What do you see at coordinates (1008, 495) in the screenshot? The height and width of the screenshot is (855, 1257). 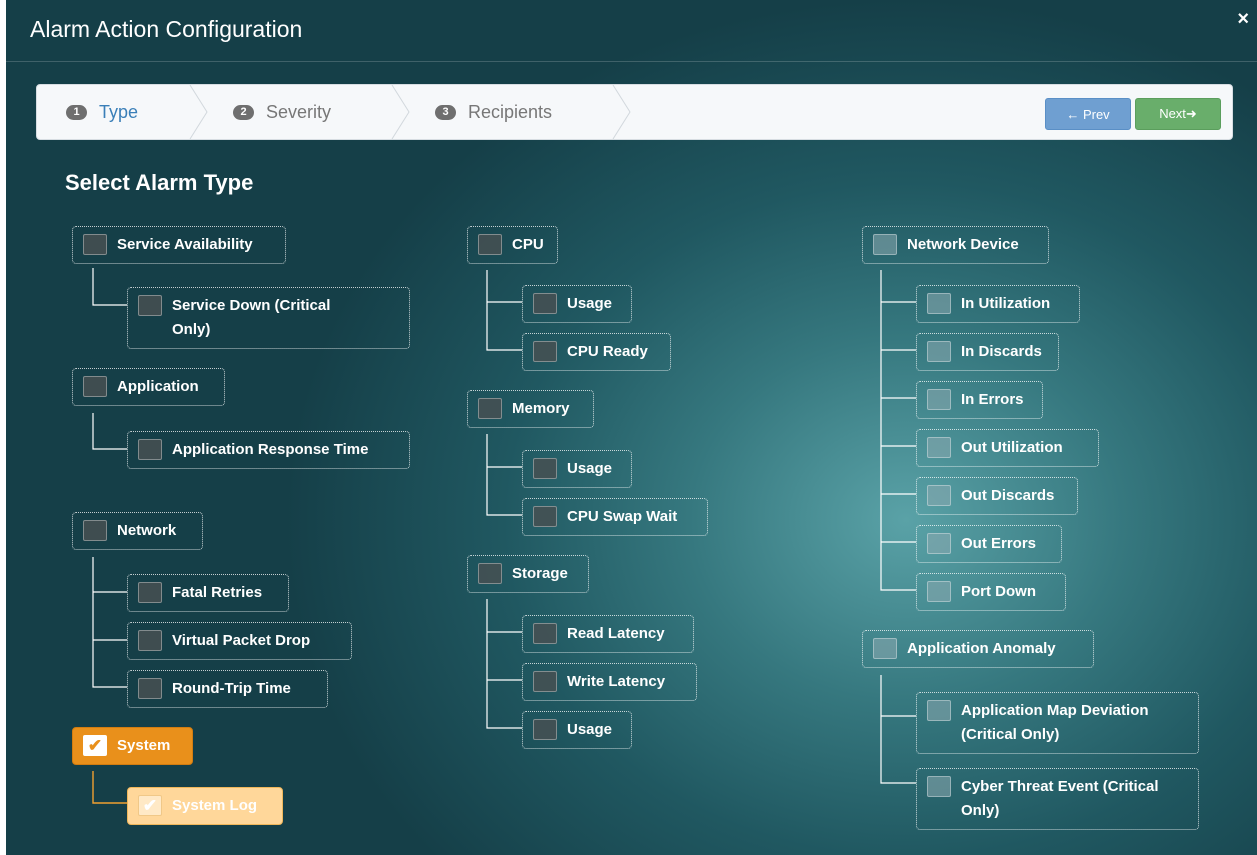 I see `node-label: Out Discards` at bounding box center [1008, 495].